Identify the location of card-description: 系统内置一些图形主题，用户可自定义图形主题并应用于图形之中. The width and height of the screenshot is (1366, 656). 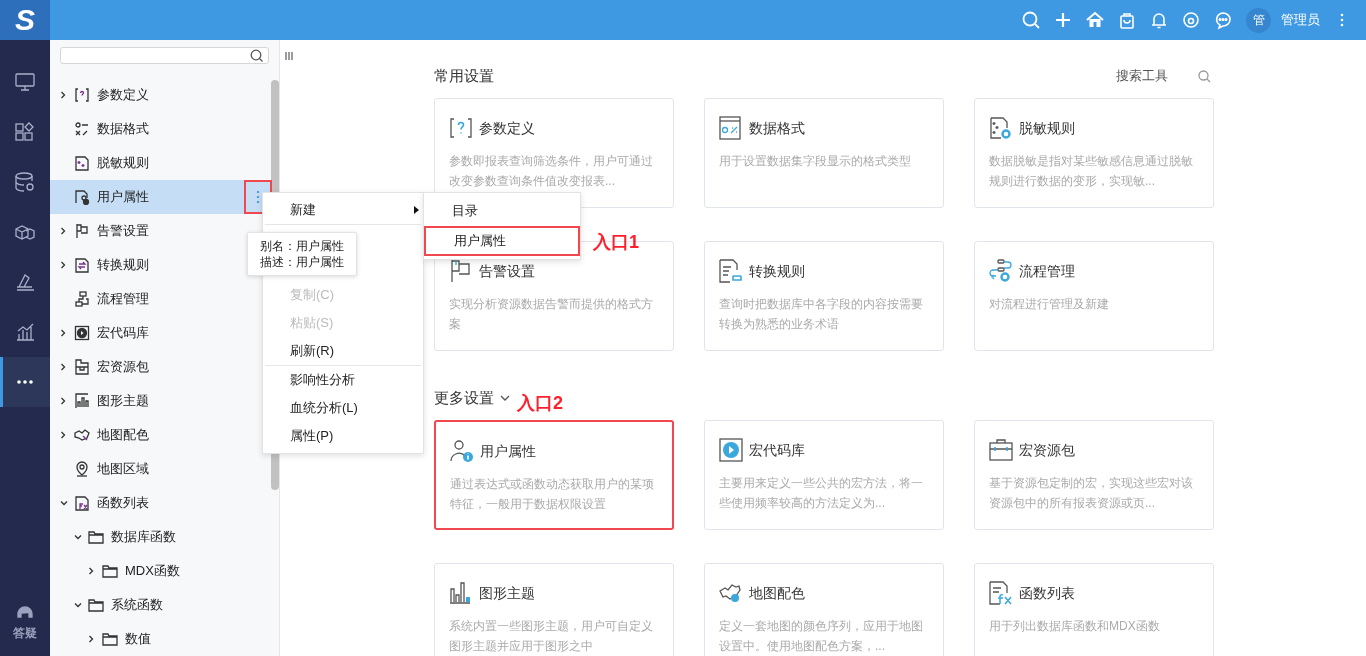
(551, 636).